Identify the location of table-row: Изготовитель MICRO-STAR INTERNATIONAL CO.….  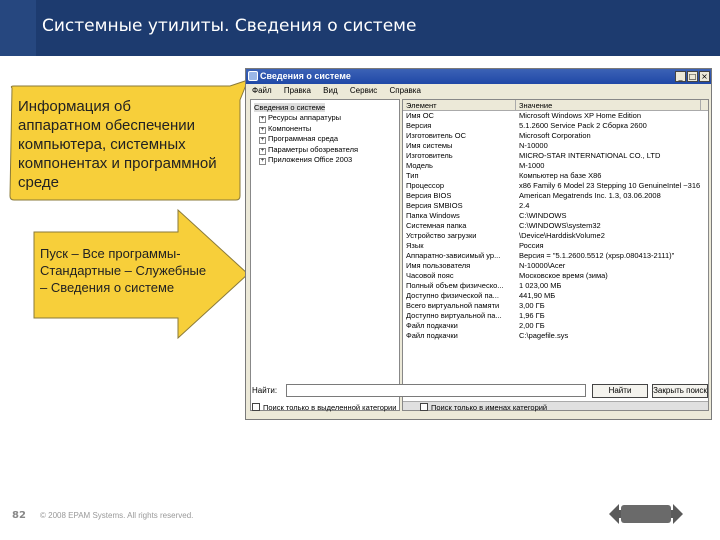
(555, 156).